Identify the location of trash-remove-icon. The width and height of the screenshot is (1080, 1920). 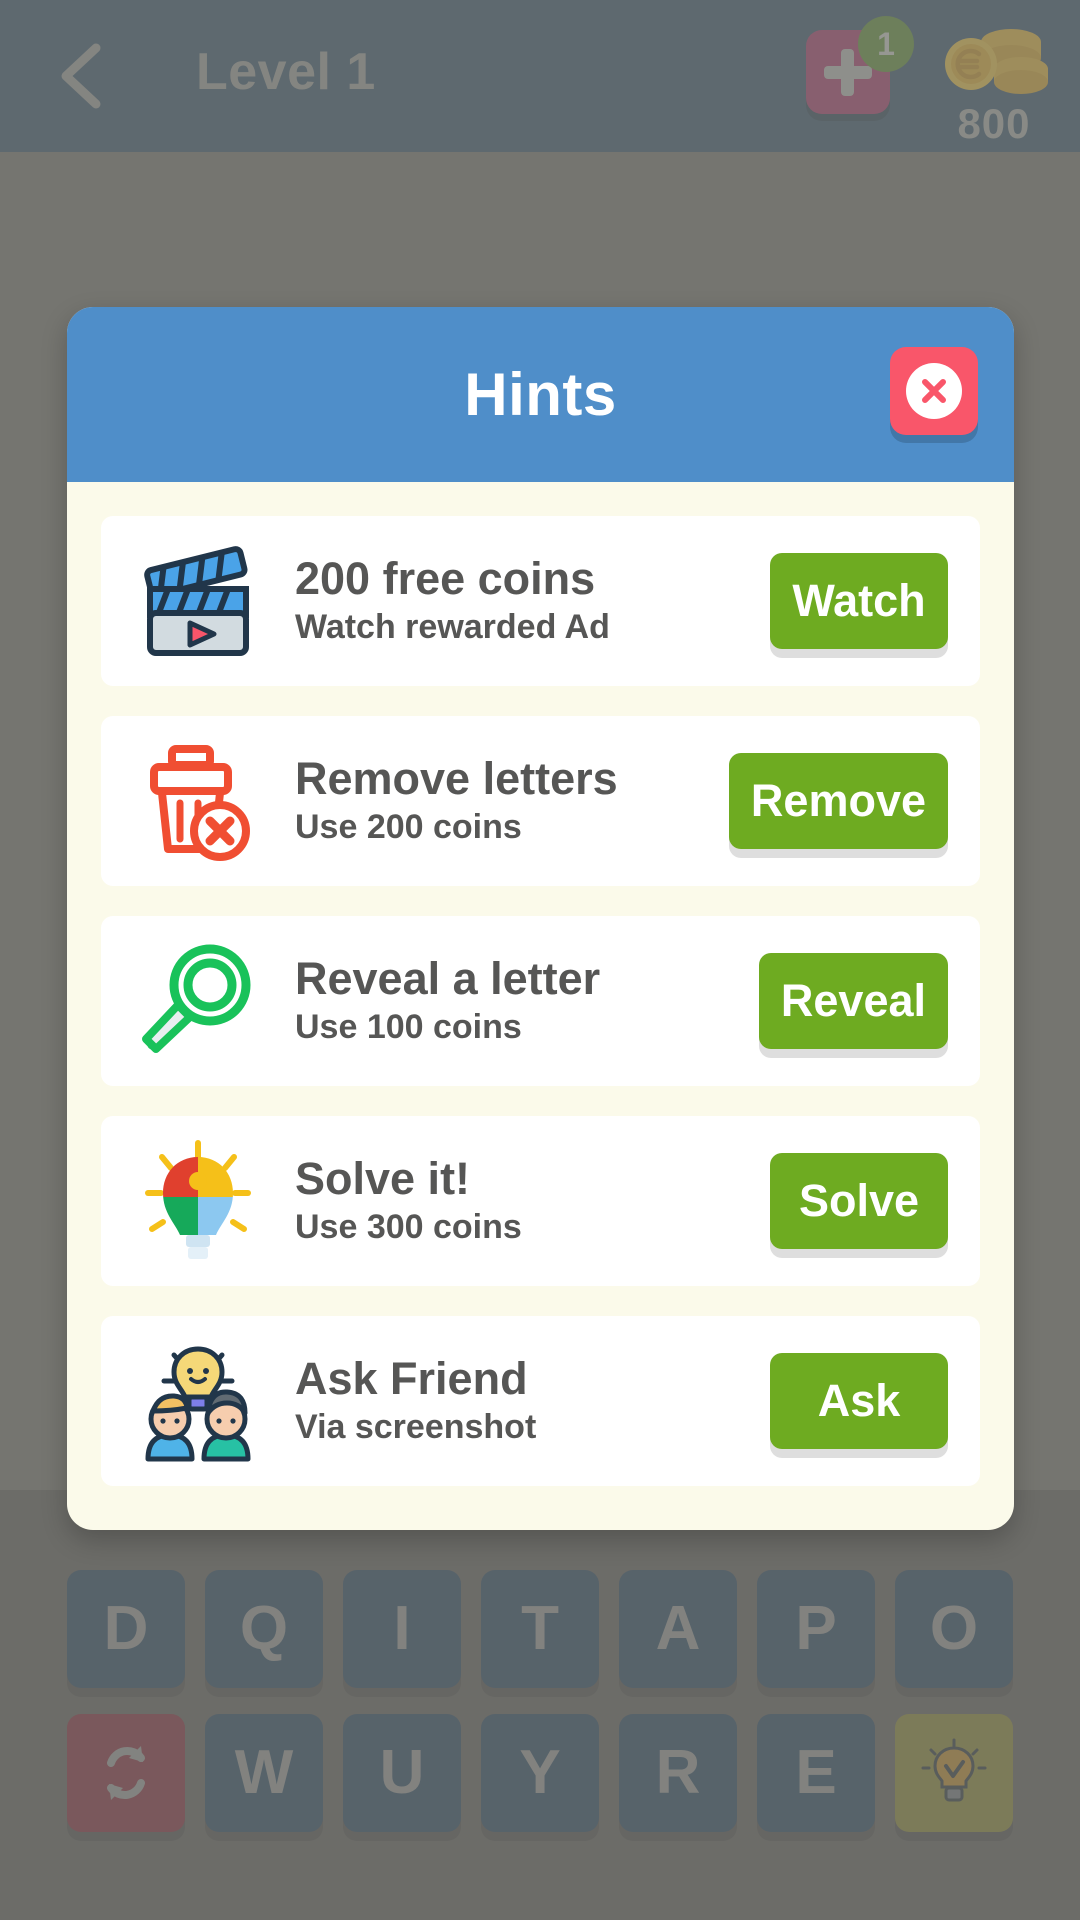
(200, 803).